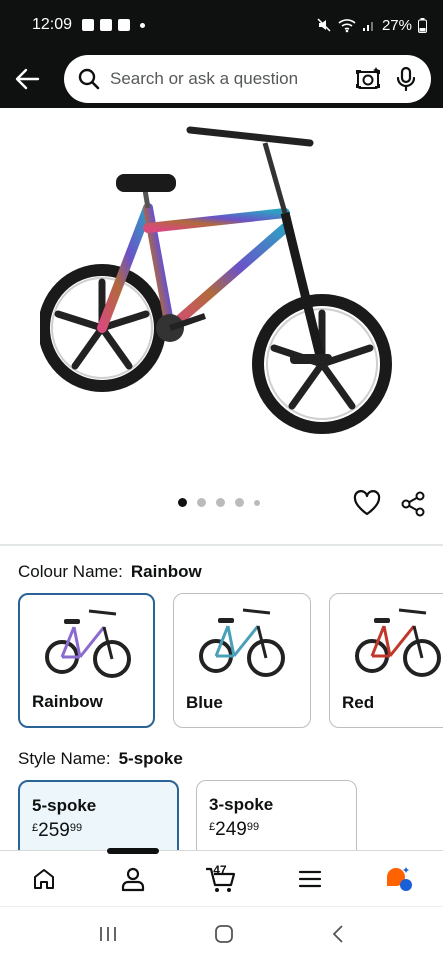  I want to click on back-button, so click(27, 79).